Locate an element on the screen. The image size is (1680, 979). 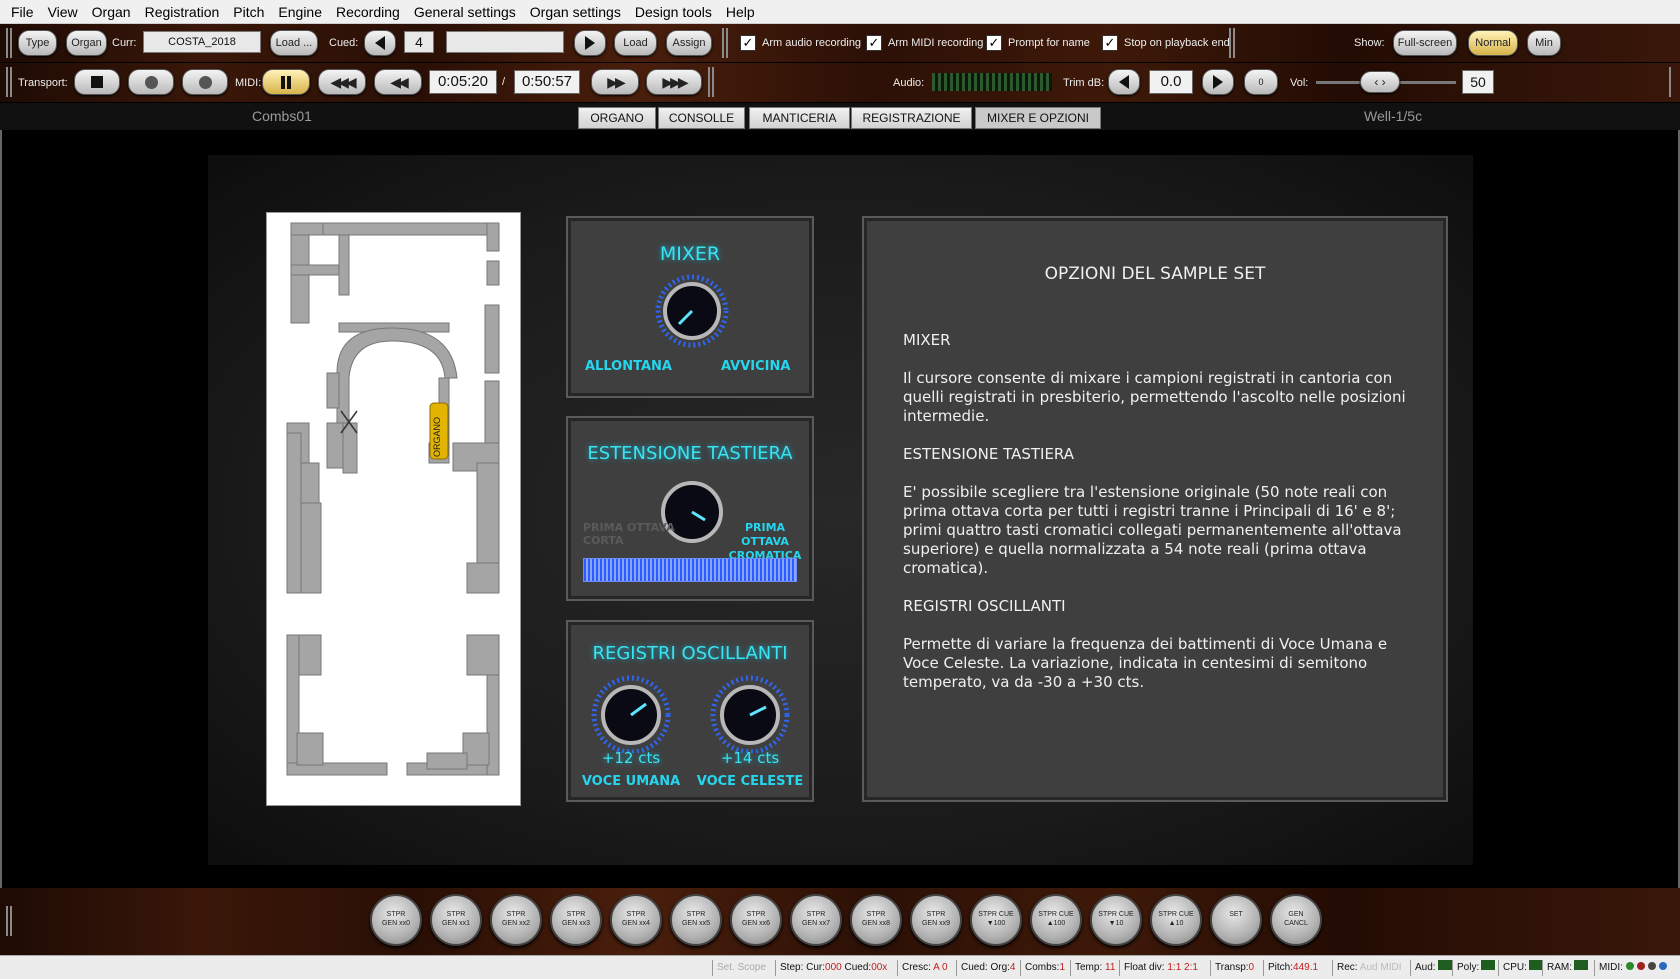
menu-recording: Recording is located at coordinates (368, 12).